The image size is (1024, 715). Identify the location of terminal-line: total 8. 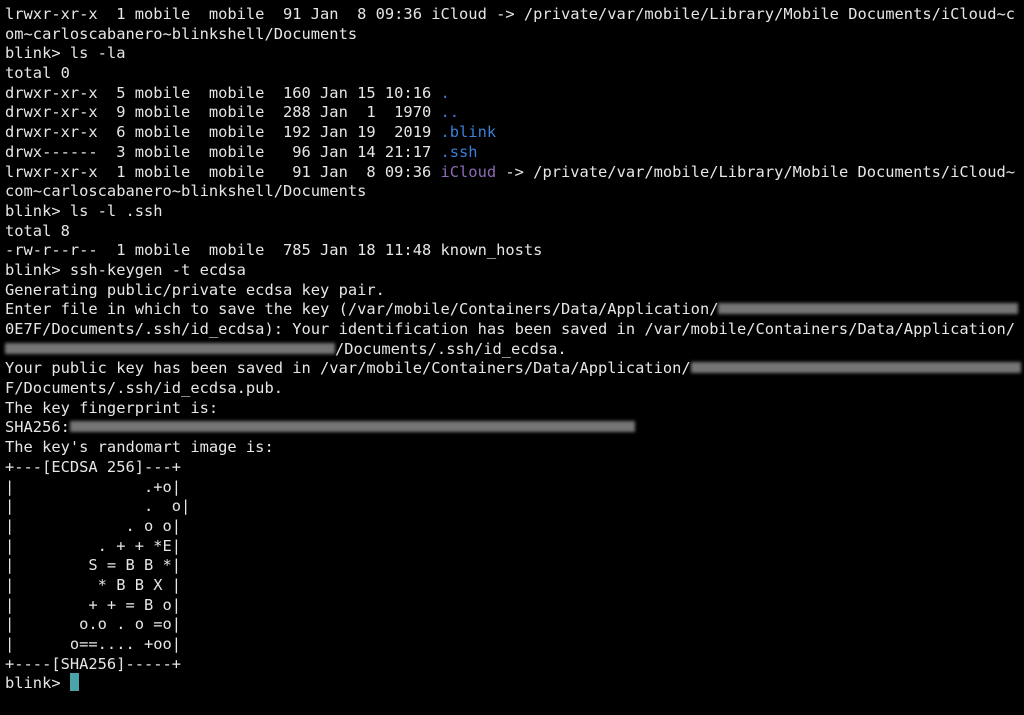
(37, 230).